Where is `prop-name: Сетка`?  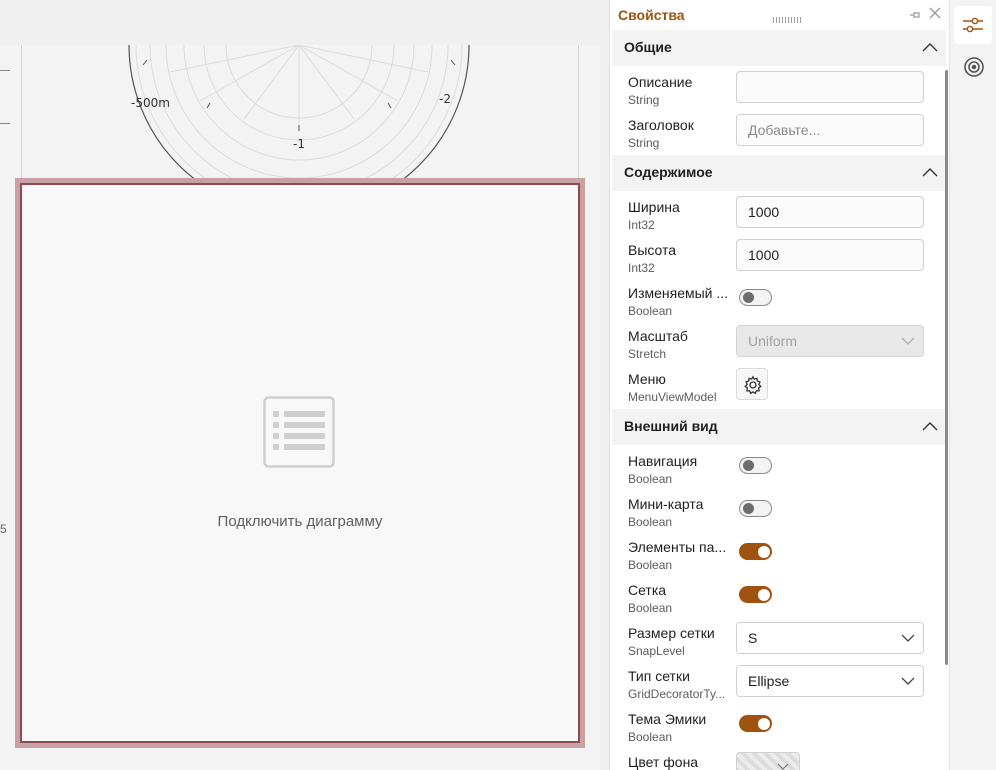
prop-name: Сетка is located at coordinates (647, 590).